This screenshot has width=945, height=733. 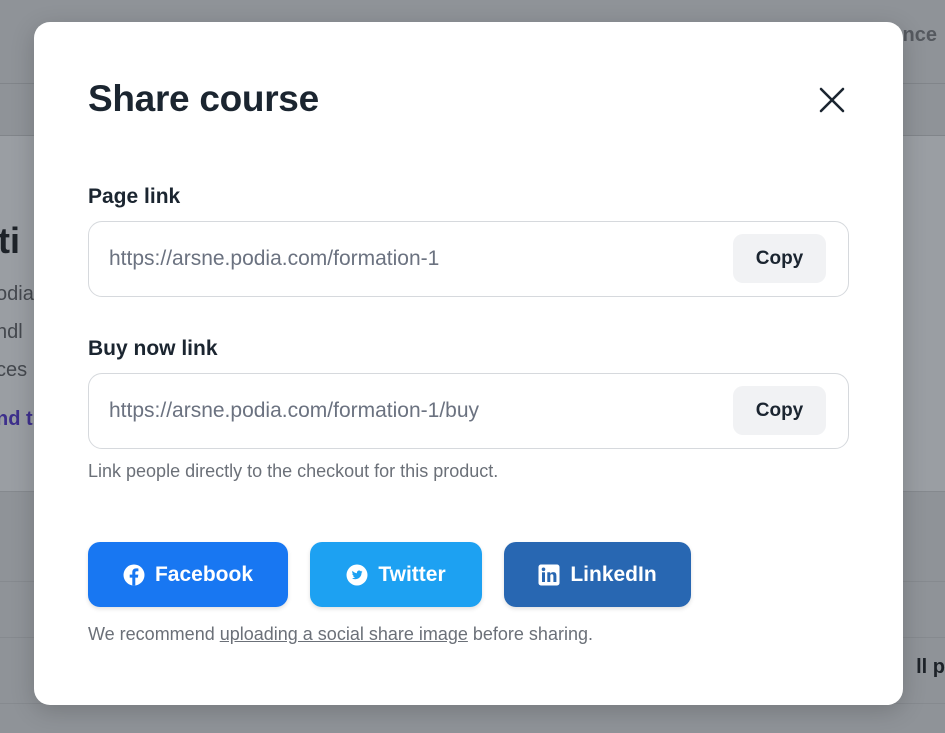 What do you see at coordinates (530, 634) in the screenshot?
I see `recommend-suffix: before sharing.` at bounding box center [530, 634].